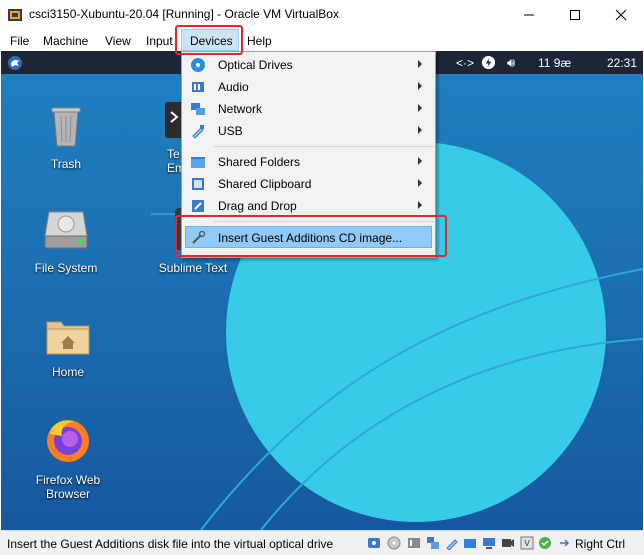 Image resolution: width=644 pixels, height=555 pixels. Describe the element at coordinates (452, 543) in the screenshot. I see `usb-status-icon` at that location.